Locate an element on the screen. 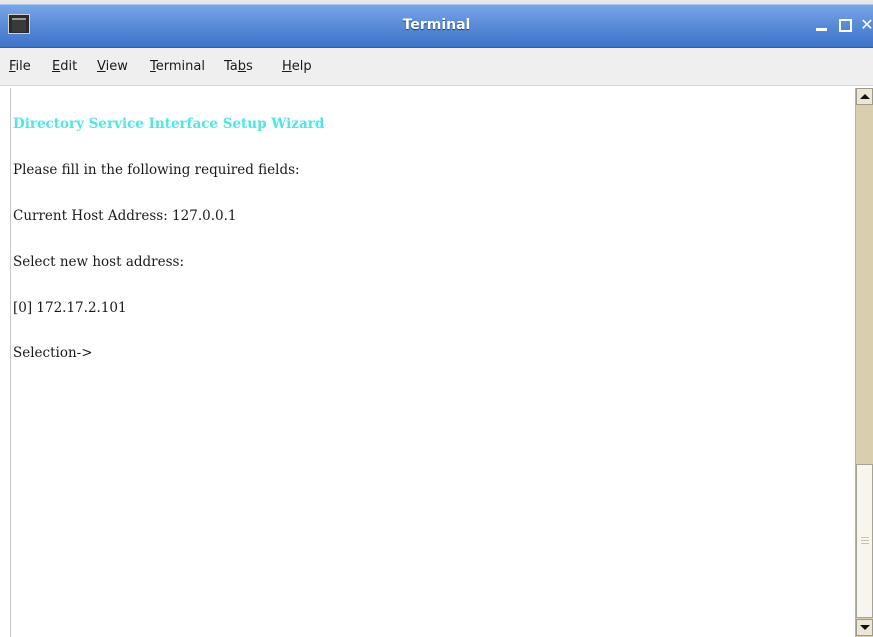  select-host-line: Select new host address: is located at coordinates (98, 262).